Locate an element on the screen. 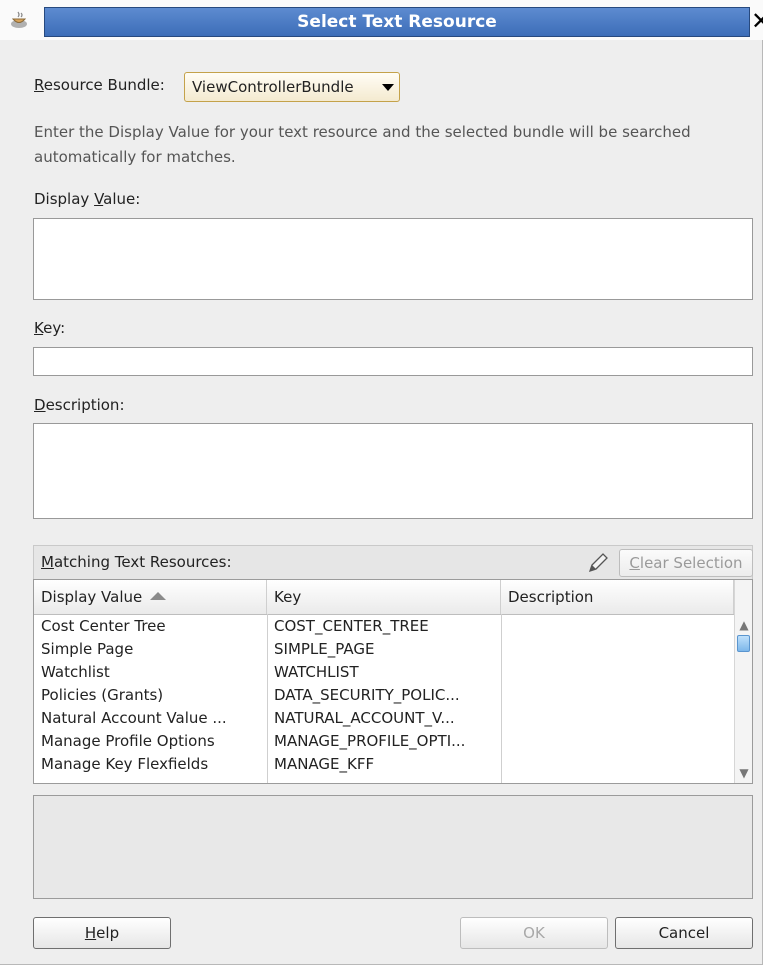  table-header: Display Value Key Description is located at coordinates (384, 597).